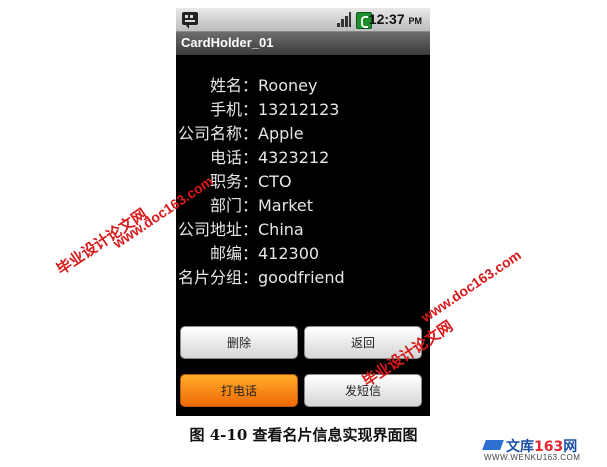 The height and width of the screenshot is (467, 607). Describe the element at coordinates (233, 109) in the screenshot. I see `field-label: 手机：` at that location.